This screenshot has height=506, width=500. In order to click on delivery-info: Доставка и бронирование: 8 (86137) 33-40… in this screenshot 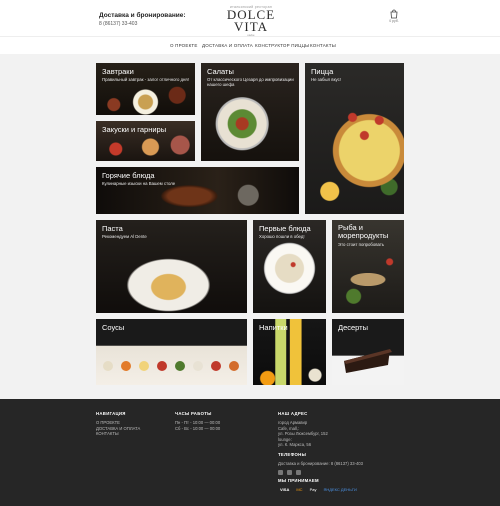, I will do `click(142, 19)`.